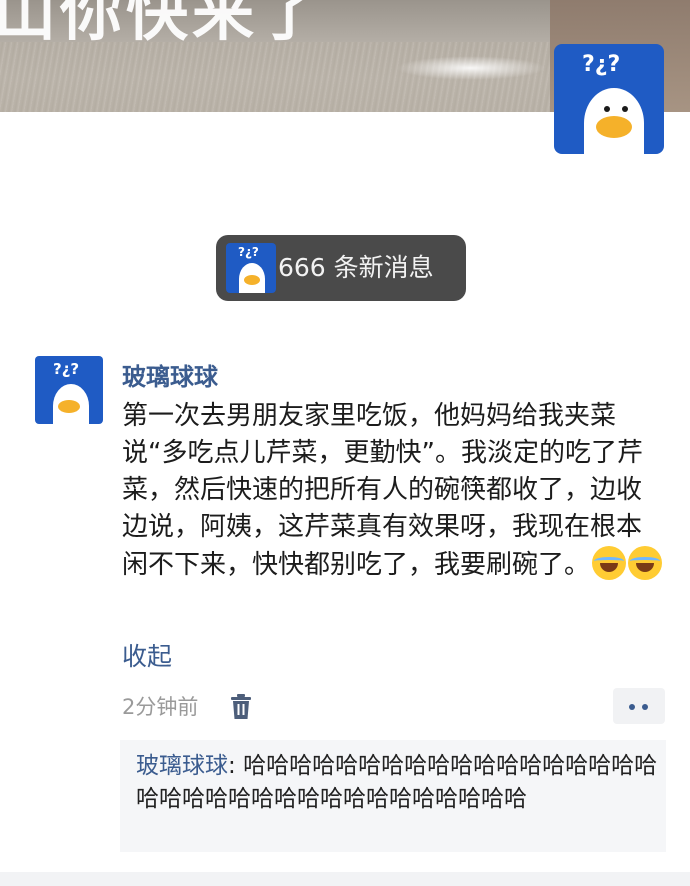 This screenshot has height=886, width=690. What do you see at coordinates (69, 390) in the screenshot?
I see `author-avatar: ?¿?` at bounding box center [69, 390].